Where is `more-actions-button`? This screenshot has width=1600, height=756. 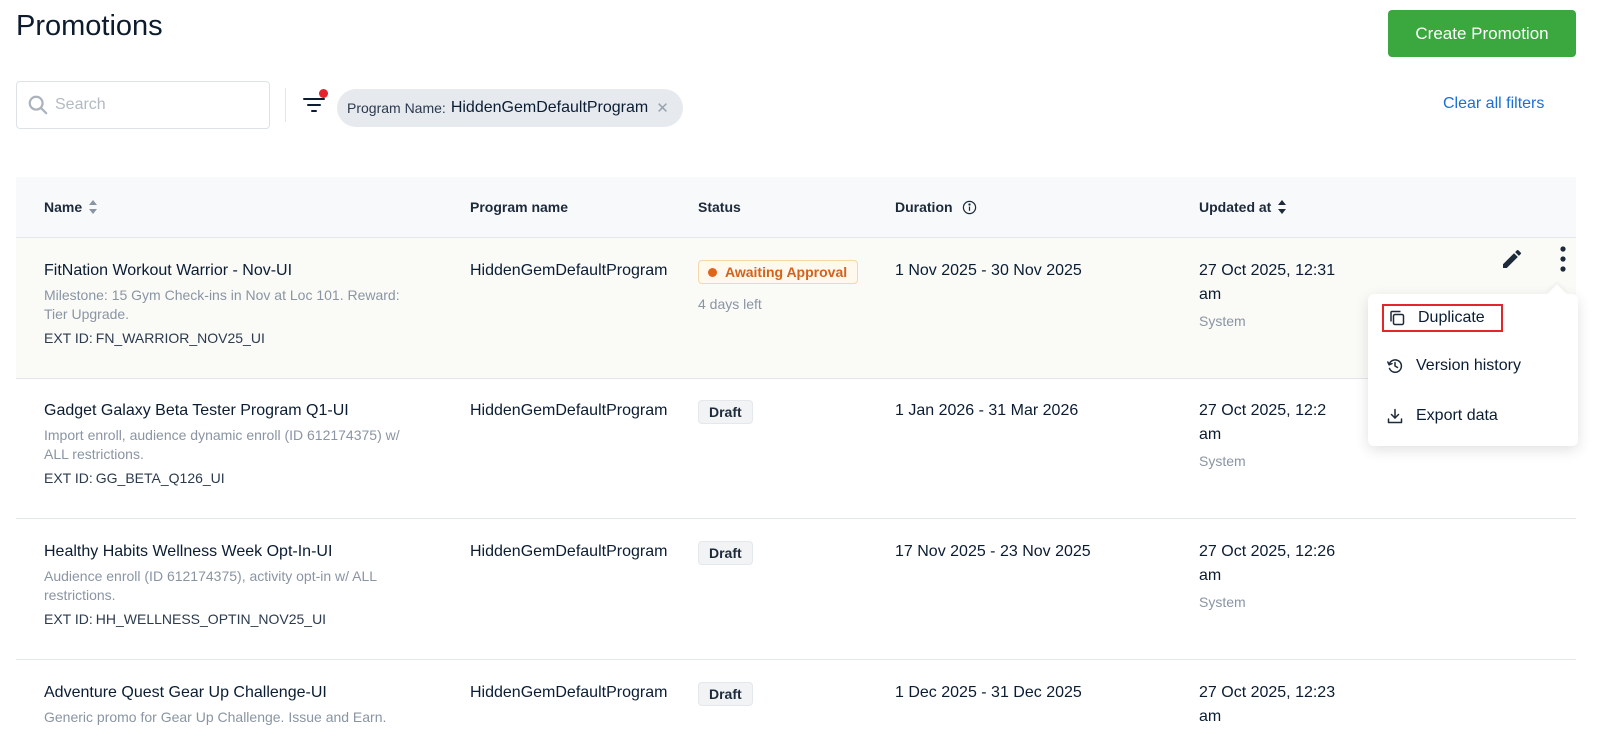
more-actions-button is located at coordinates (1563, 259).